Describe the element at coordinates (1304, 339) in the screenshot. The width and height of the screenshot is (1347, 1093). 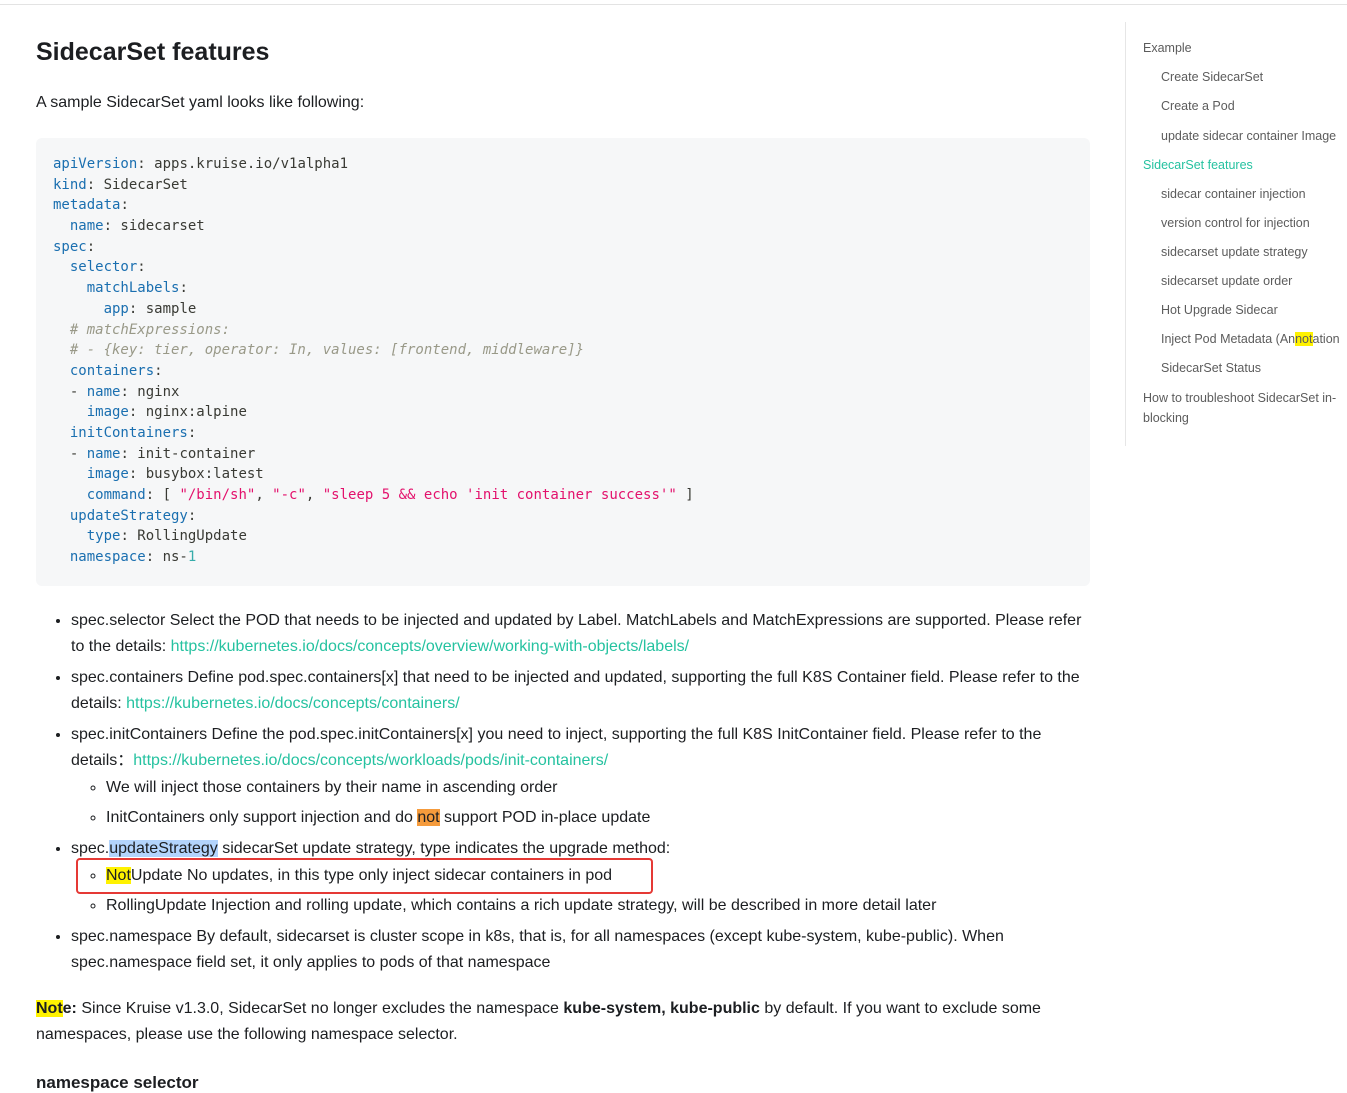
I see `search-highlight: not` at that location.